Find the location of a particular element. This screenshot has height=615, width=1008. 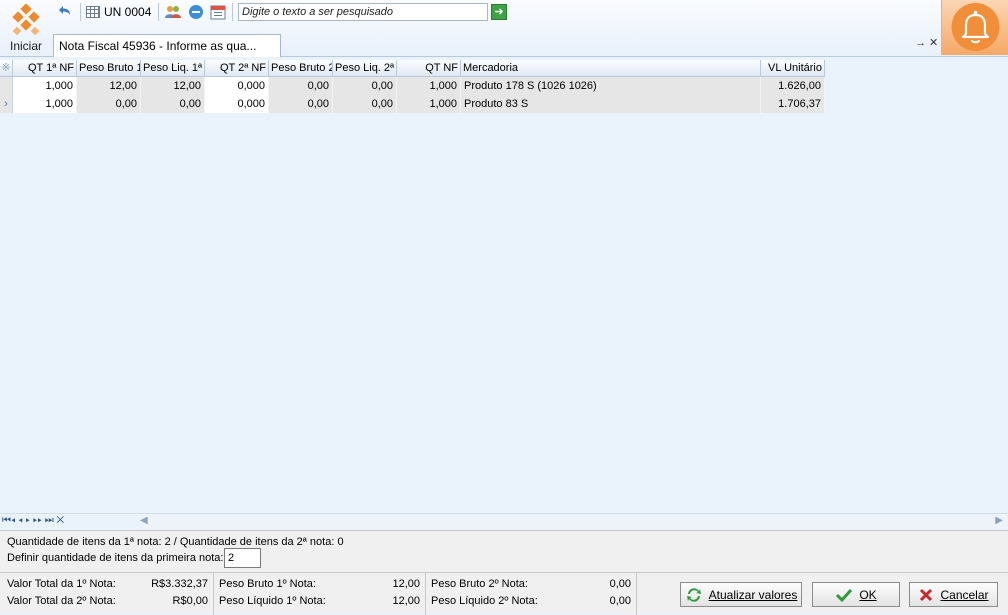

pin-close-icons: → ✕ is located at coordinates (926, 43).